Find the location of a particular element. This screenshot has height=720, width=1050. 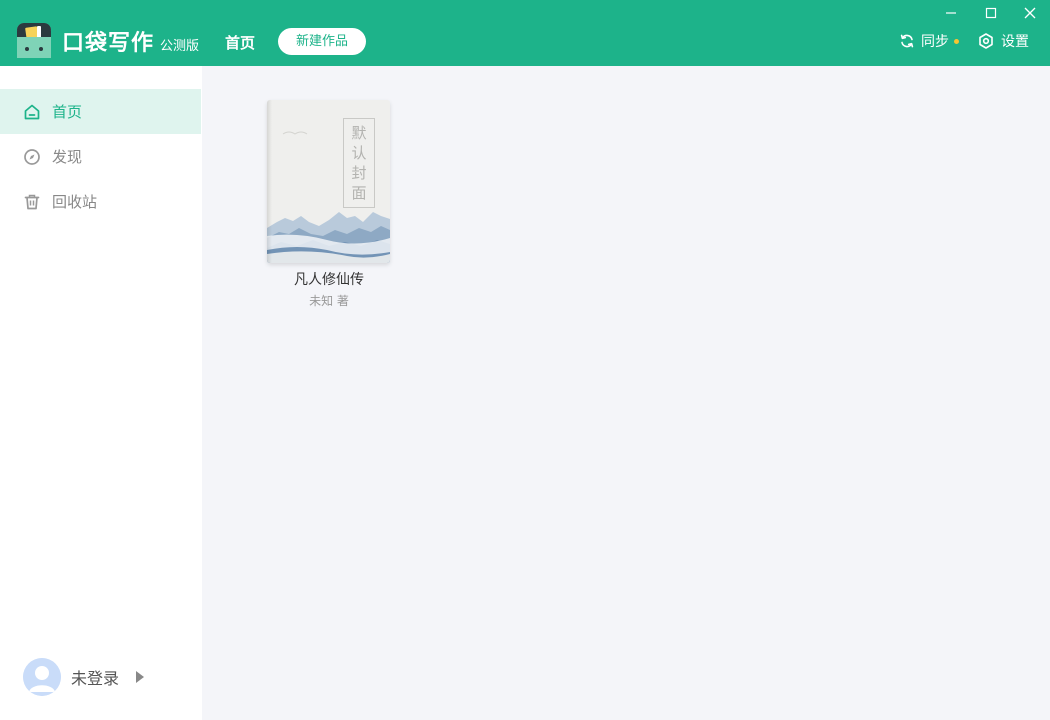

maximize-icon is located at coordinates (991, 13).